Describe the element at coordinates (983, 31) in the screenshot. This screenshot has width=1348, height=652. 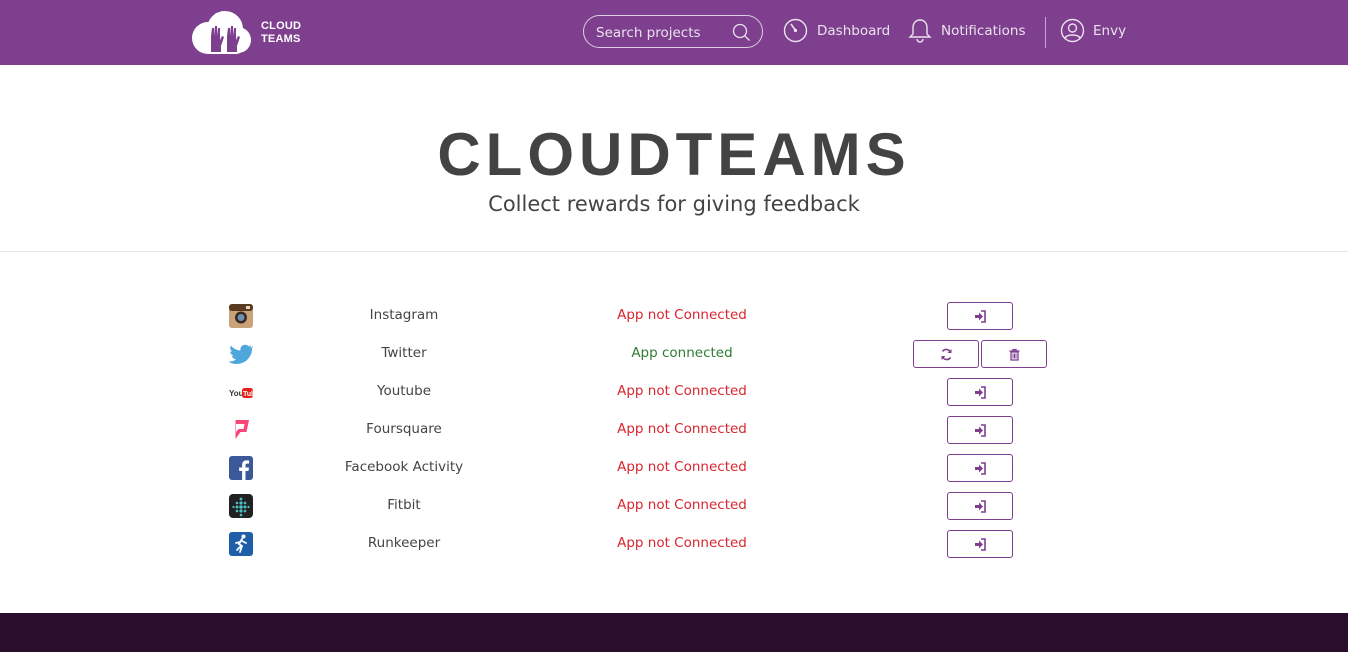
I see `nav-notifications-label: Notifications` at that location.